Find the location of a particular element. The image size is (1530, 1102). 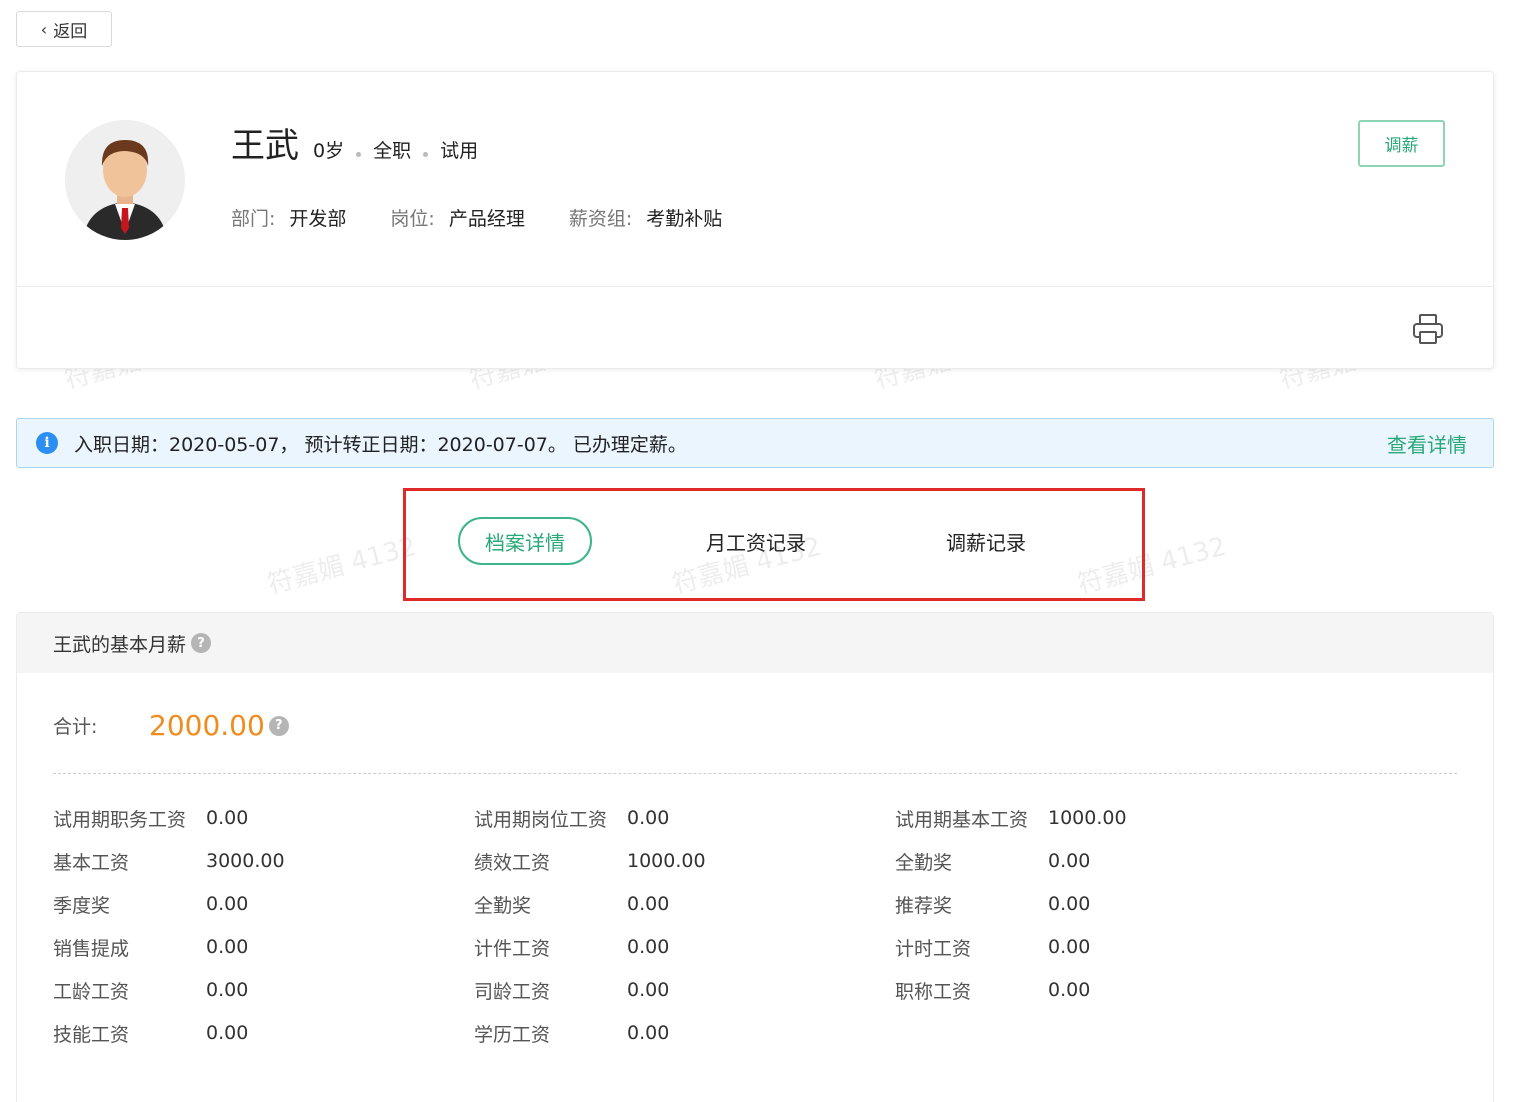

salary-group-value: 考勤补贴 is located at coordinates (684, 219).